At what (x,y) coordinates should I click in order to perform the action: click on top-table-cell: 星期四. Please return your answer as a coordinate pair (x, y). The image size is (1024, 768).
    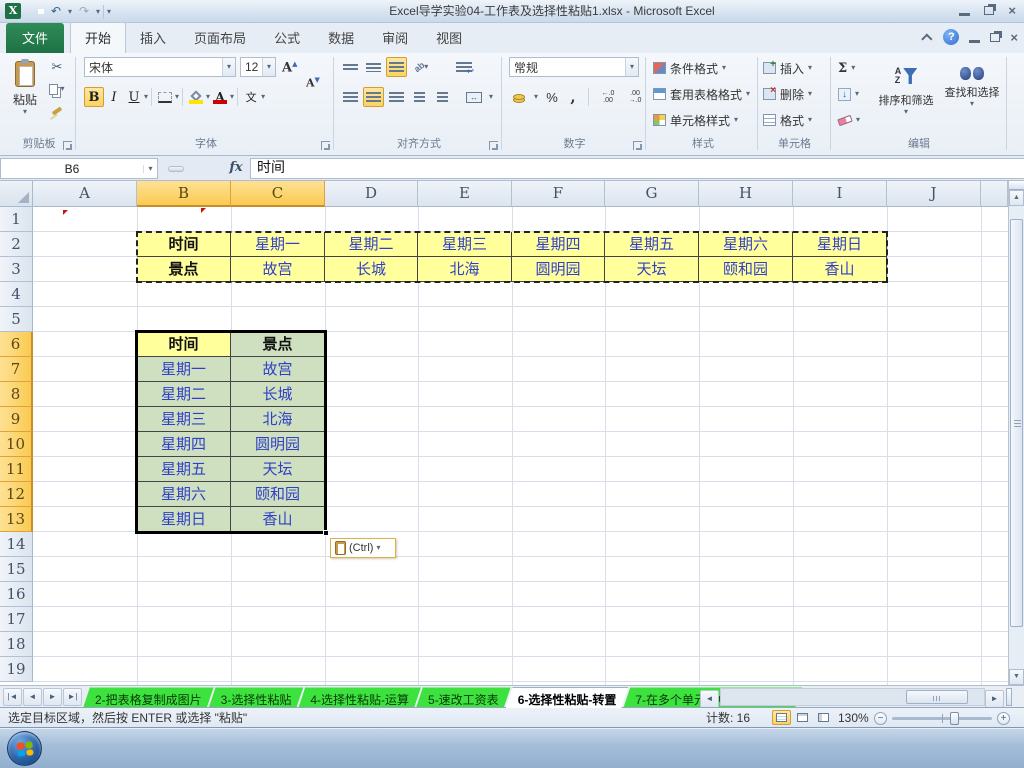
    Looking at the image, I should click on (558, 244).